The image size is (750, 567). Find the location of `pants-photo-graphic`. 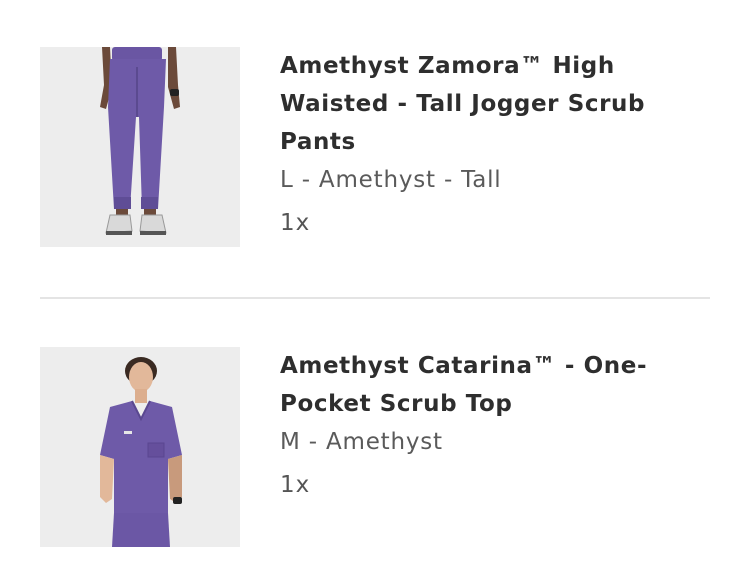

pants-photo-graphic is located at coordinates (140, 147).